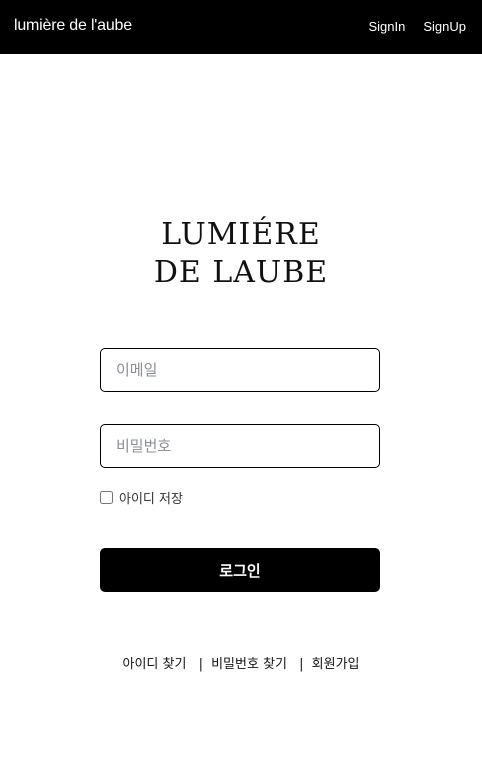 This screenshot has width=482, height=759. I want to click on account-links: 아이디 찾기 | 비밀번호 찾기 | 회원가입, so click(241, 662).